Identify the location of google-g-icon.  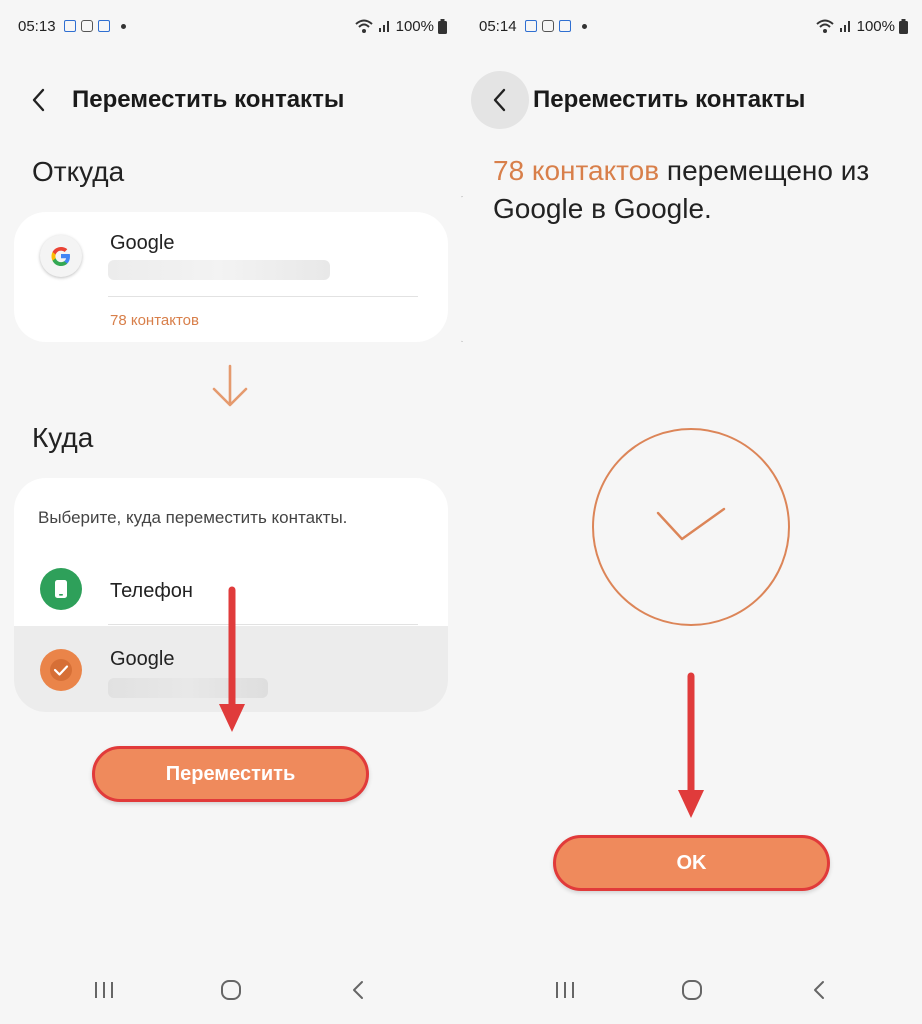
(61, 256).